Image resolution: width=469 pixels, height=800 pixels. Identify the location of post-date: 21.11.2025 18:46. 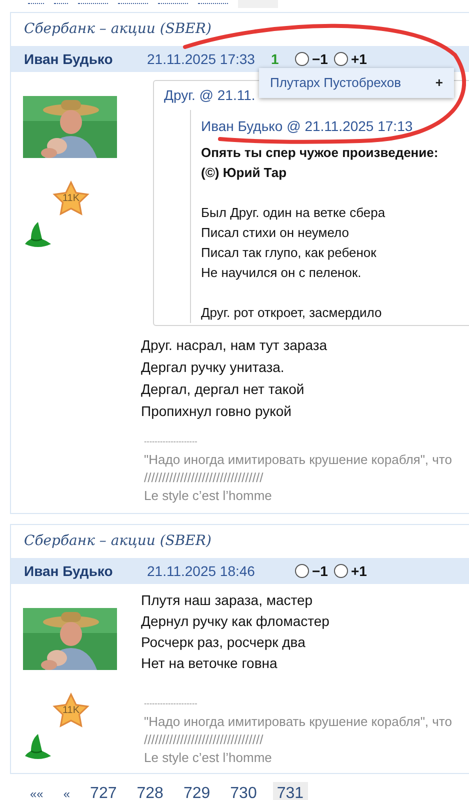
(209, 571).